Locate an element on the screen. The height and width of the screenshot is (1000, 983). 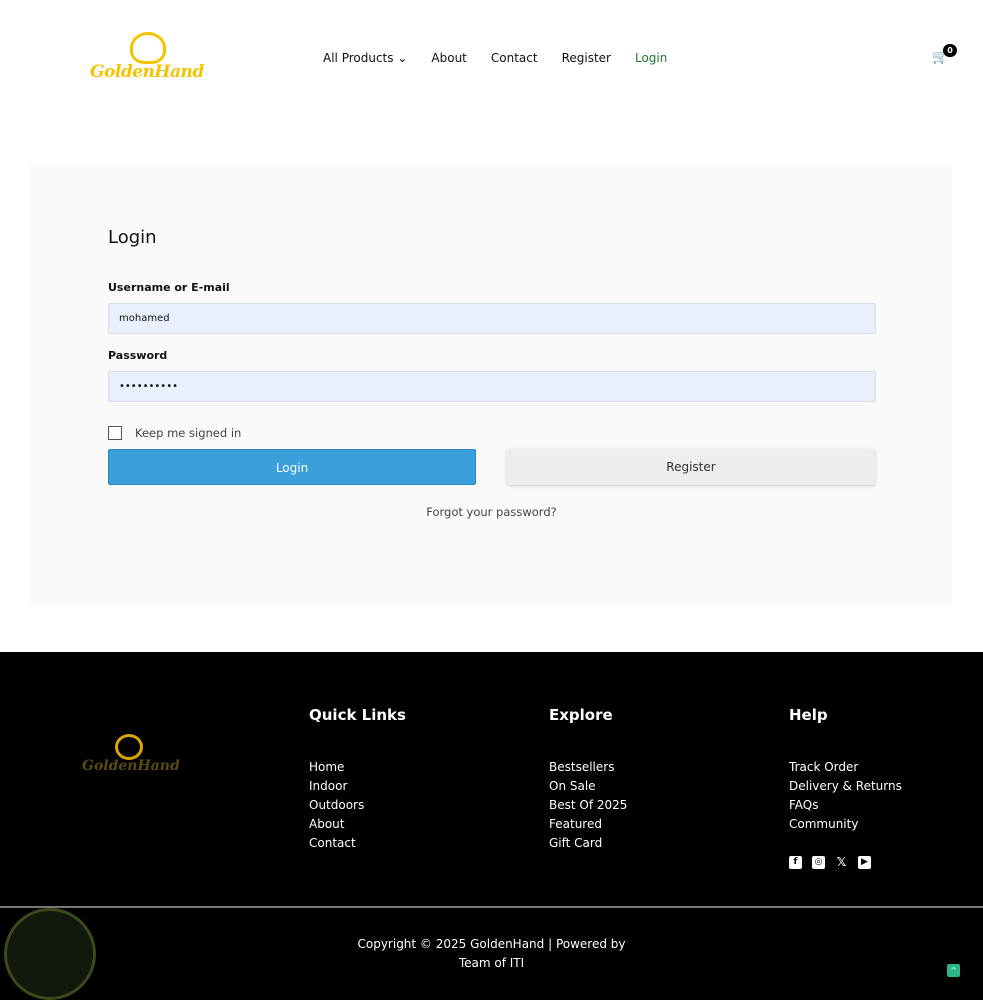
nav-about: About is located at coordinates (448, 58).